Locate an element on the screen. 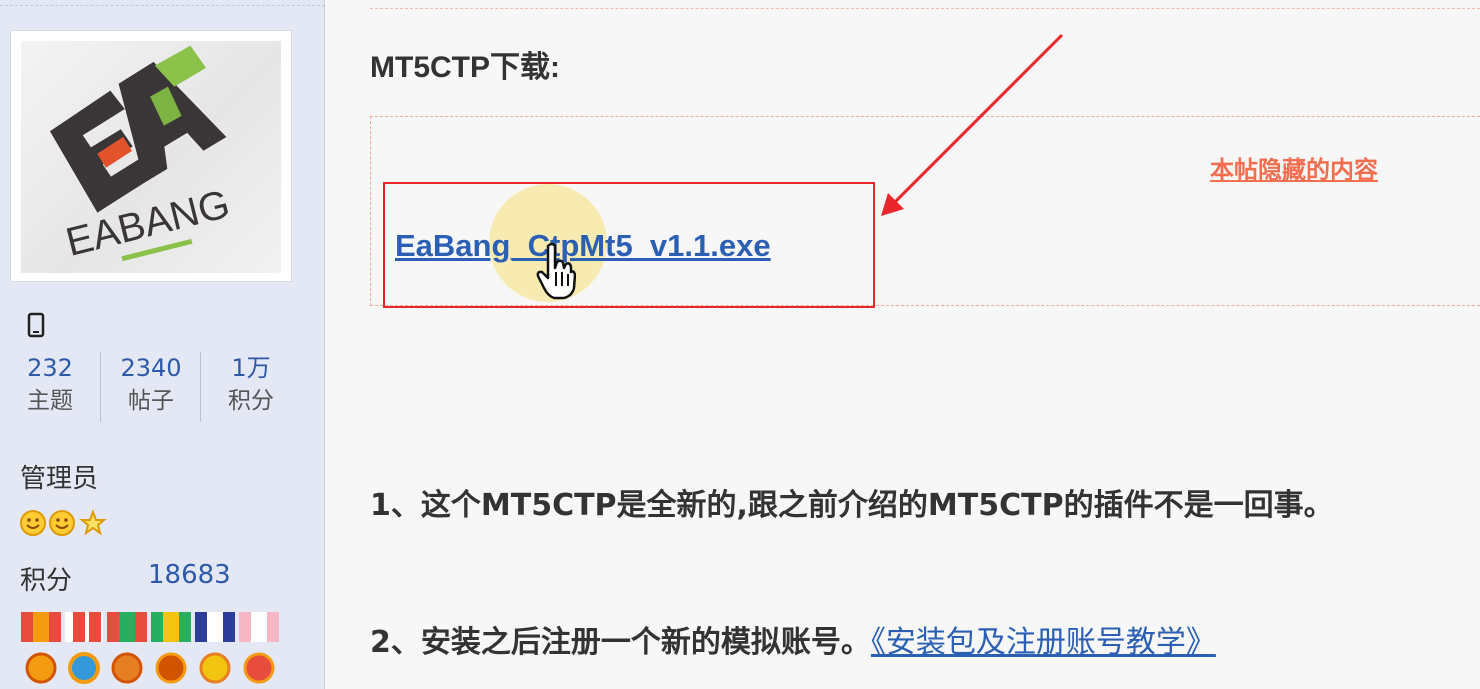  stat-posts: 2340 帖子 is located at coordinates (150, 387).